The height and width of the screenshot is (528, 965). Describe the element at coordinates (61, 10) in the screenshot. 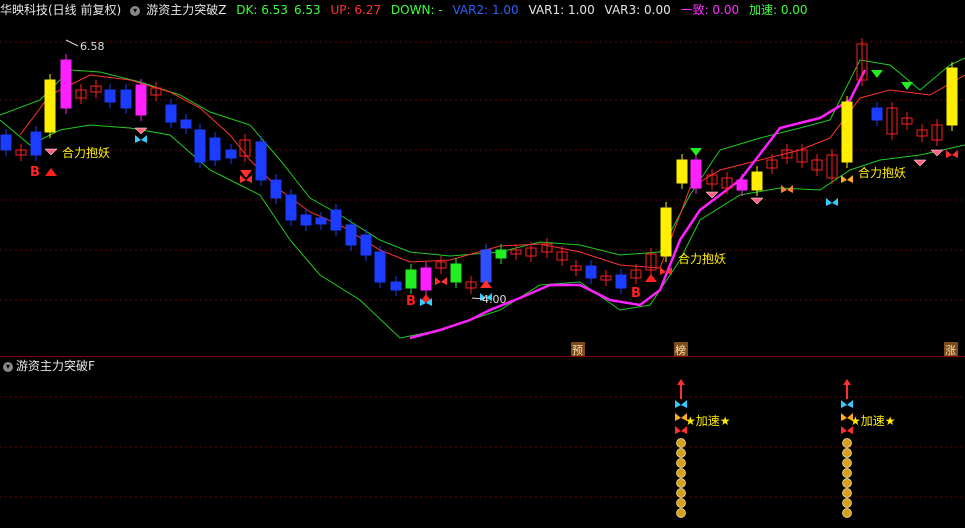

I see `stock-title: 华映科技(日线 前复权)` at that location.